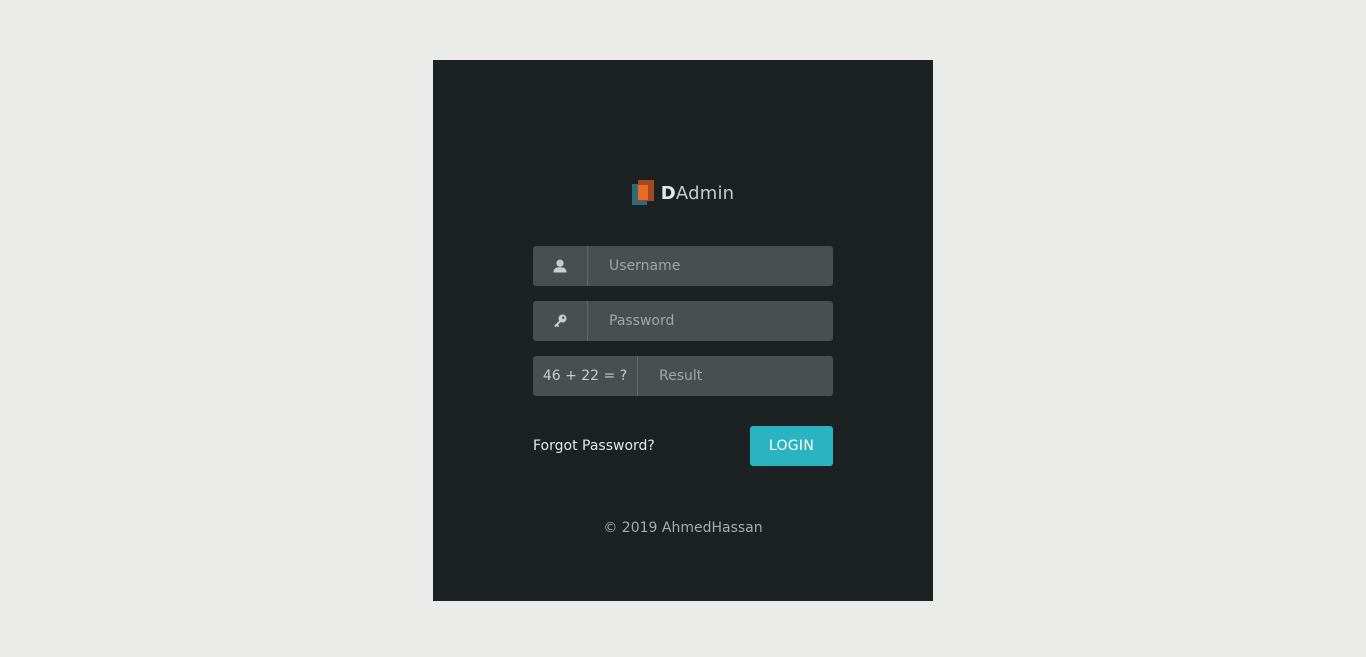 The height and width of the screenshot is (657, 1366). I want to click on logo-icon, so click(642, 193).